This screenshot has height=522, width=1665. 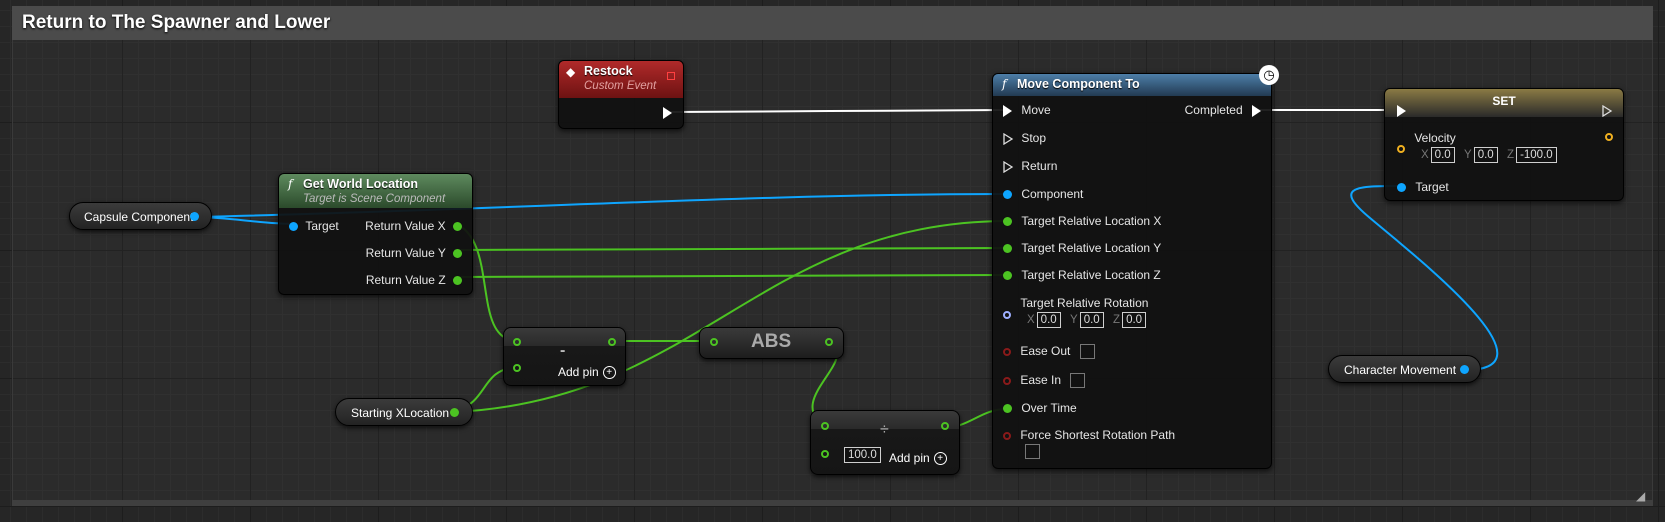 I want to click on wire-y-loc-y, so click(x=730, y=249).